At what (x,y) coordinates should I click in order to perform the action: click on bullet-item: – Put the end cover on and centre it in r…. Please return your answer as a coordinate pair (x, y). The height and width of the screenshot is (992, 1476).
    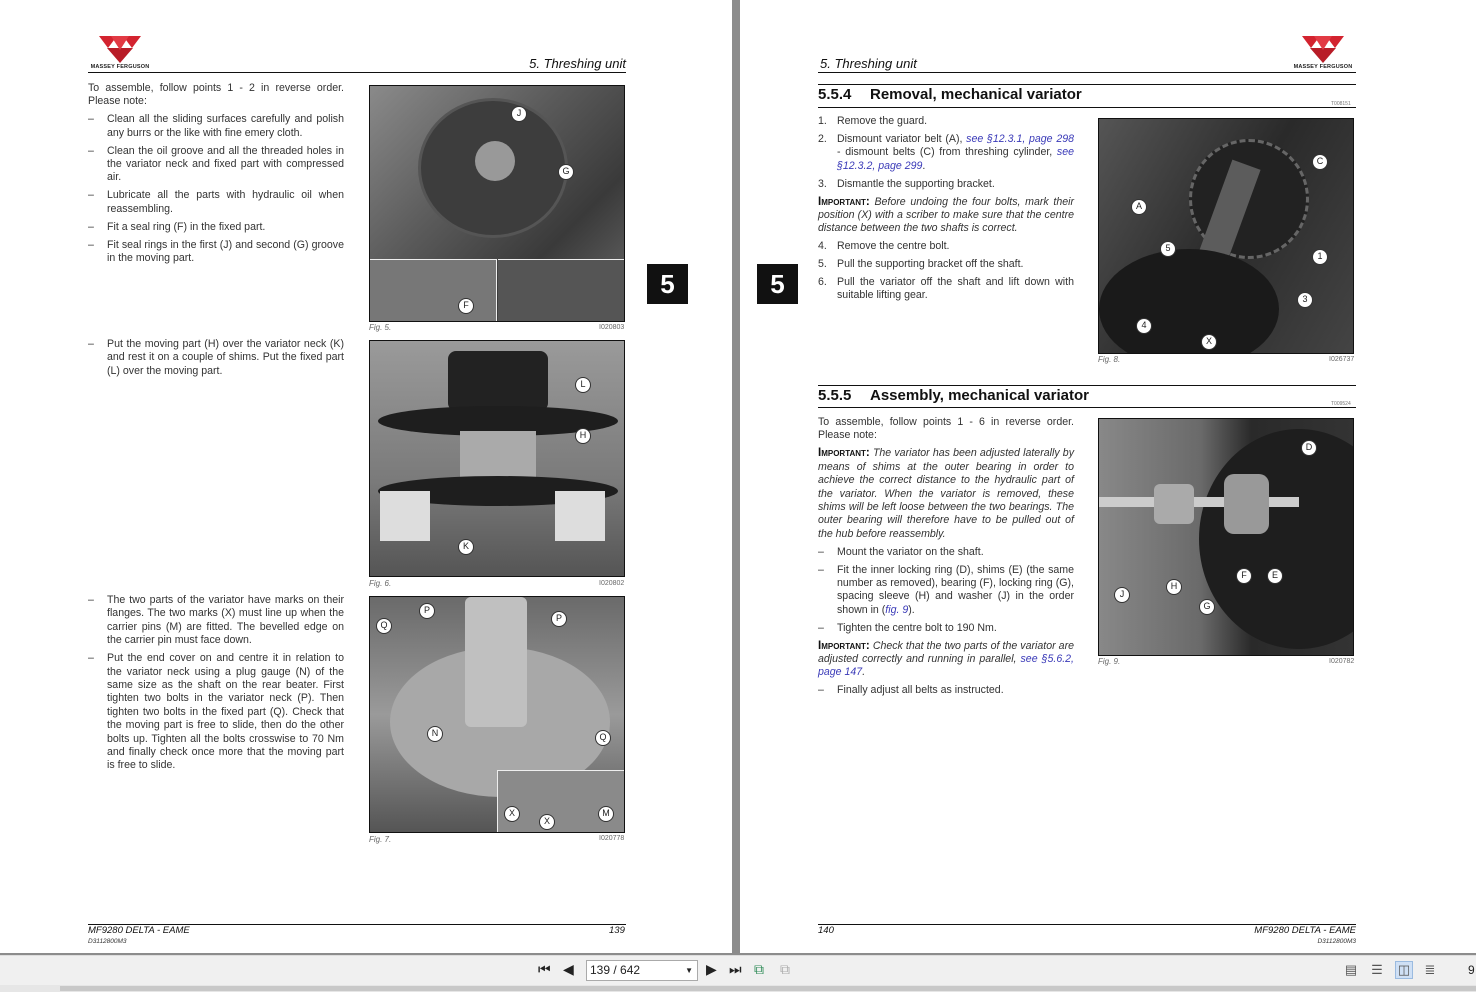
    Looking at the image, I should click on (216, 712).